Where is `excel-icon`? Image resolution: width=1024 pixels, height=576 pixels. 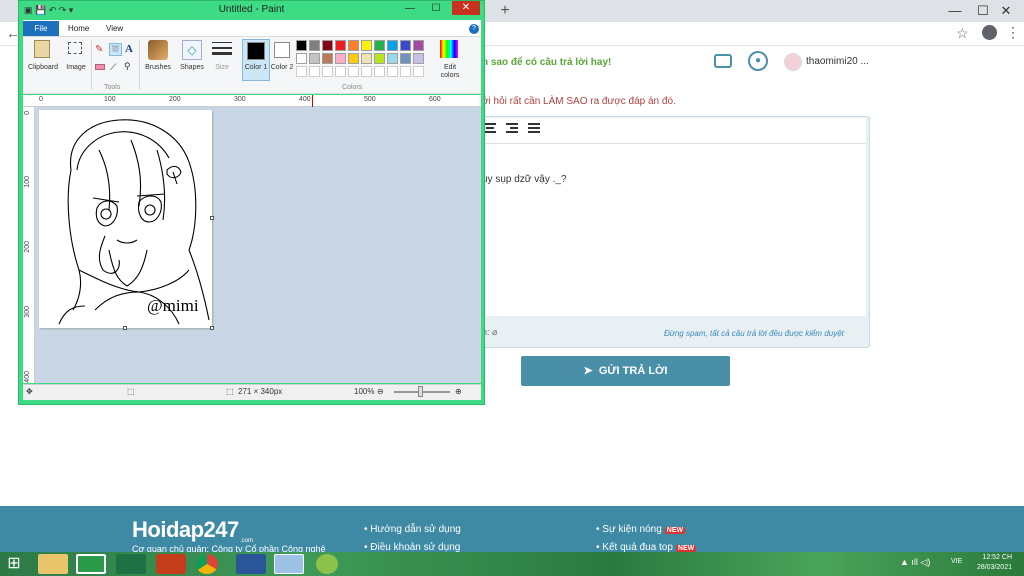
excel-icon is located at coordinates (131, 564).